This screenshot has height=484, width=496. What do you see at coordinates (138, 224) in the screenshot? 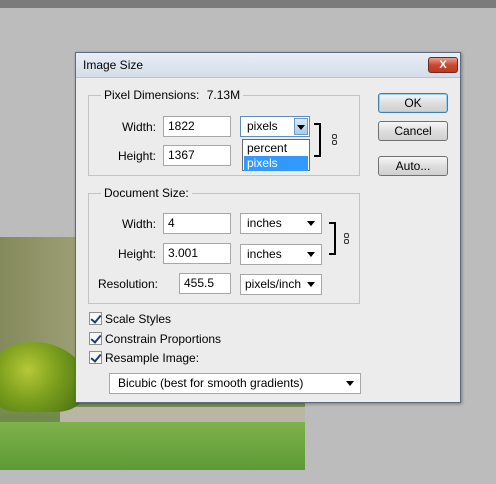
I see `doc-width-label: Width:` at bounding box center [138, 224].